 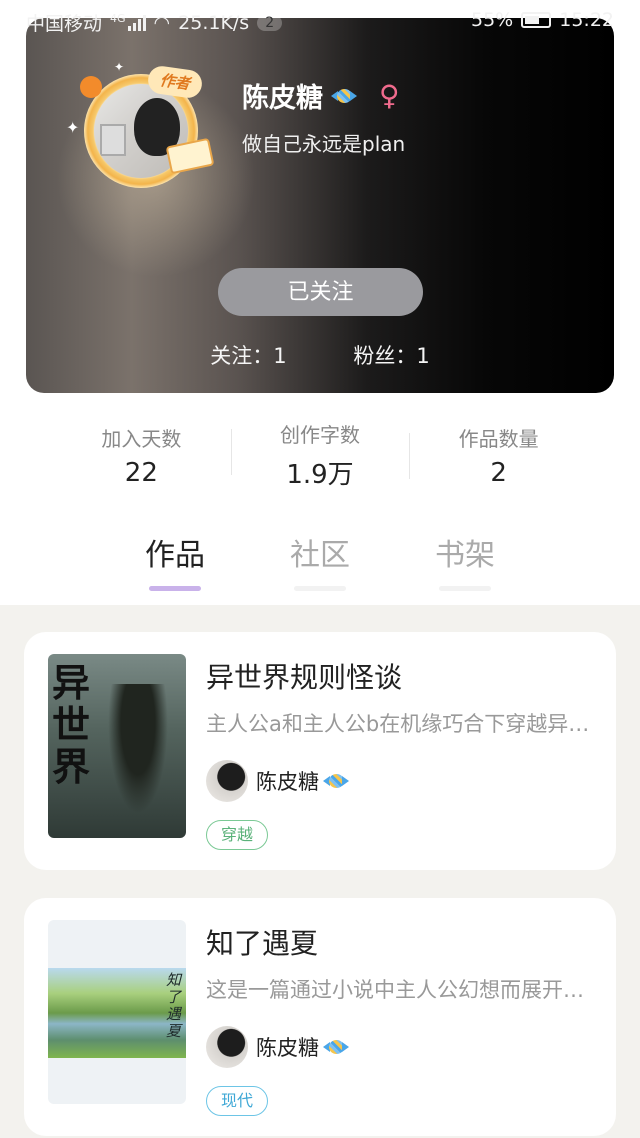 What do you see at coordinates (117, 1012) in the screenshot?
I see `work-cover: 知了遇夏` at bounding box center [117, 1012].